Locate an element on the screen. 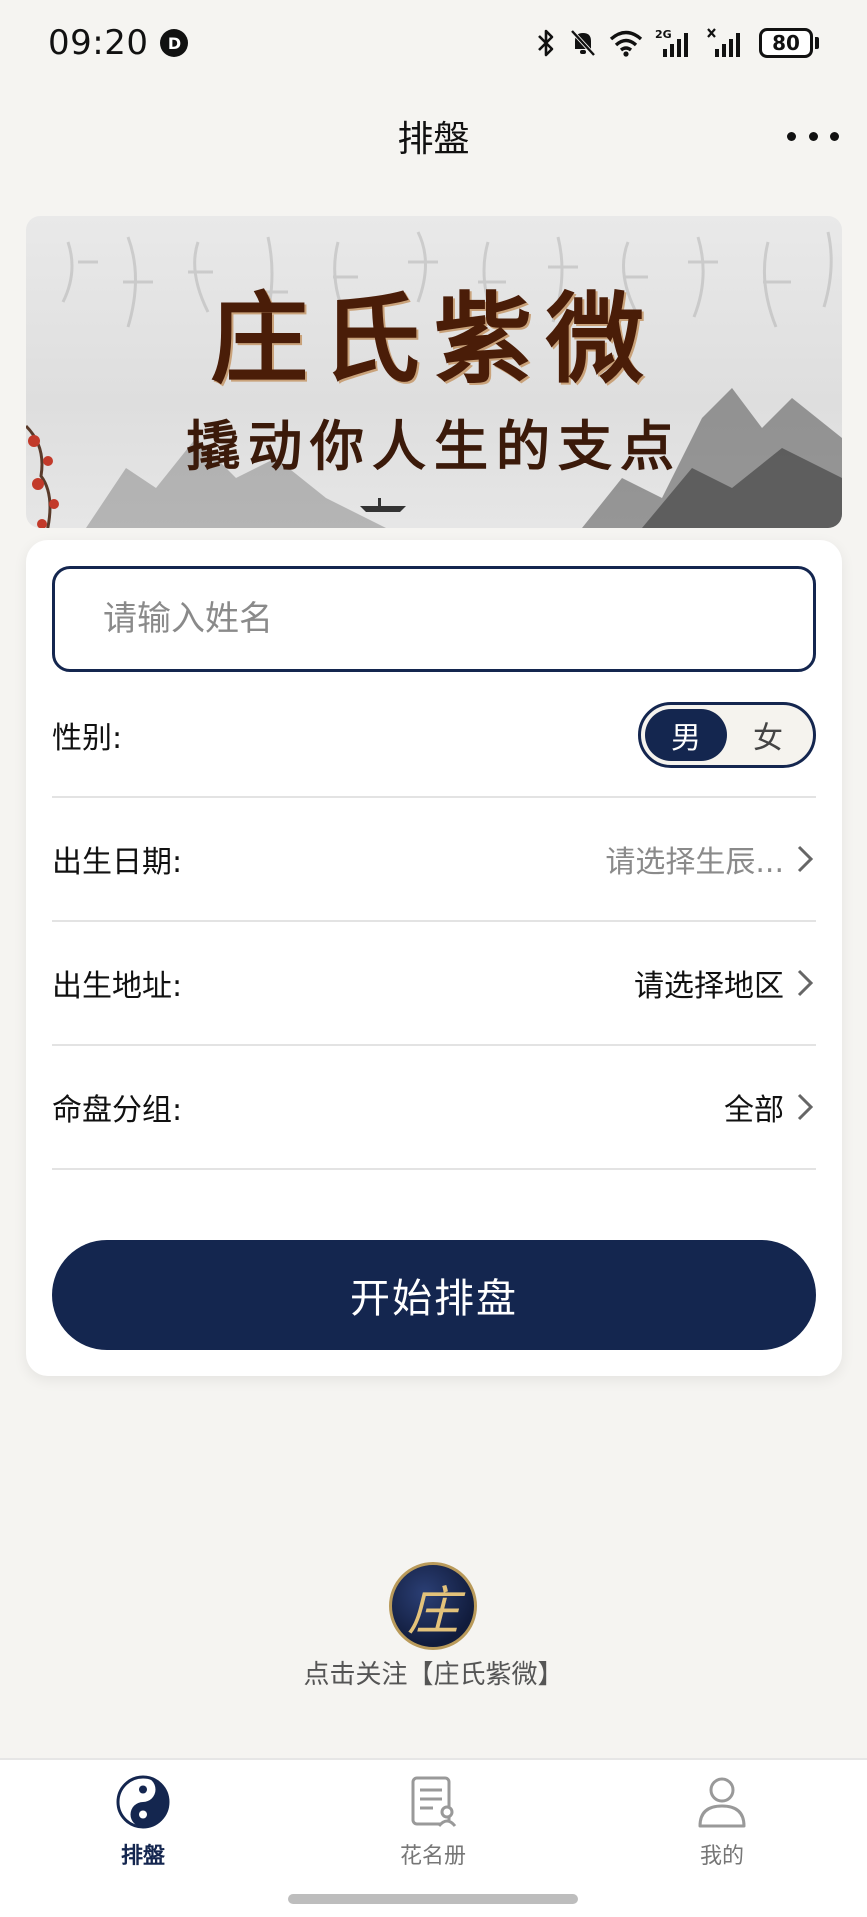  name-input-container is located at coordinates (434, 619).